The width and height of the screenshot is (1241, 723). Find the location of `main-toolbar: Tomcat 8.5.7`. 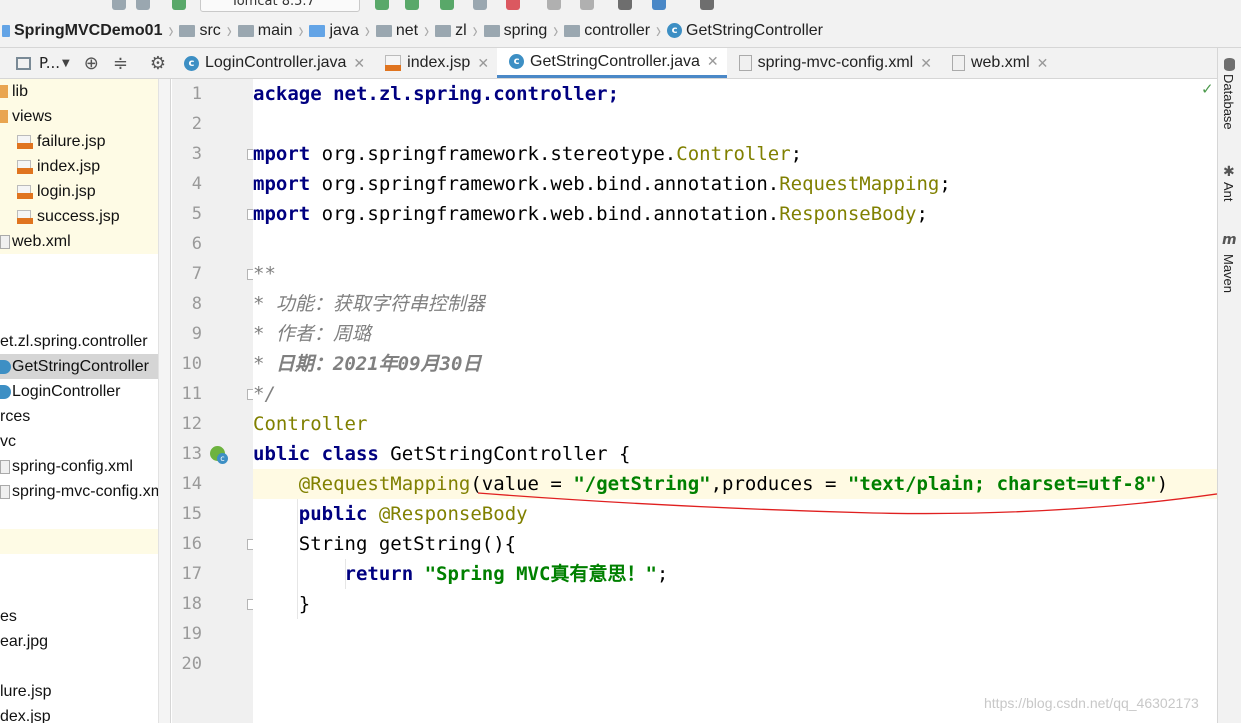

main-toolbar: Tomcat 8.5.7 is located at coordinates (620, 7).